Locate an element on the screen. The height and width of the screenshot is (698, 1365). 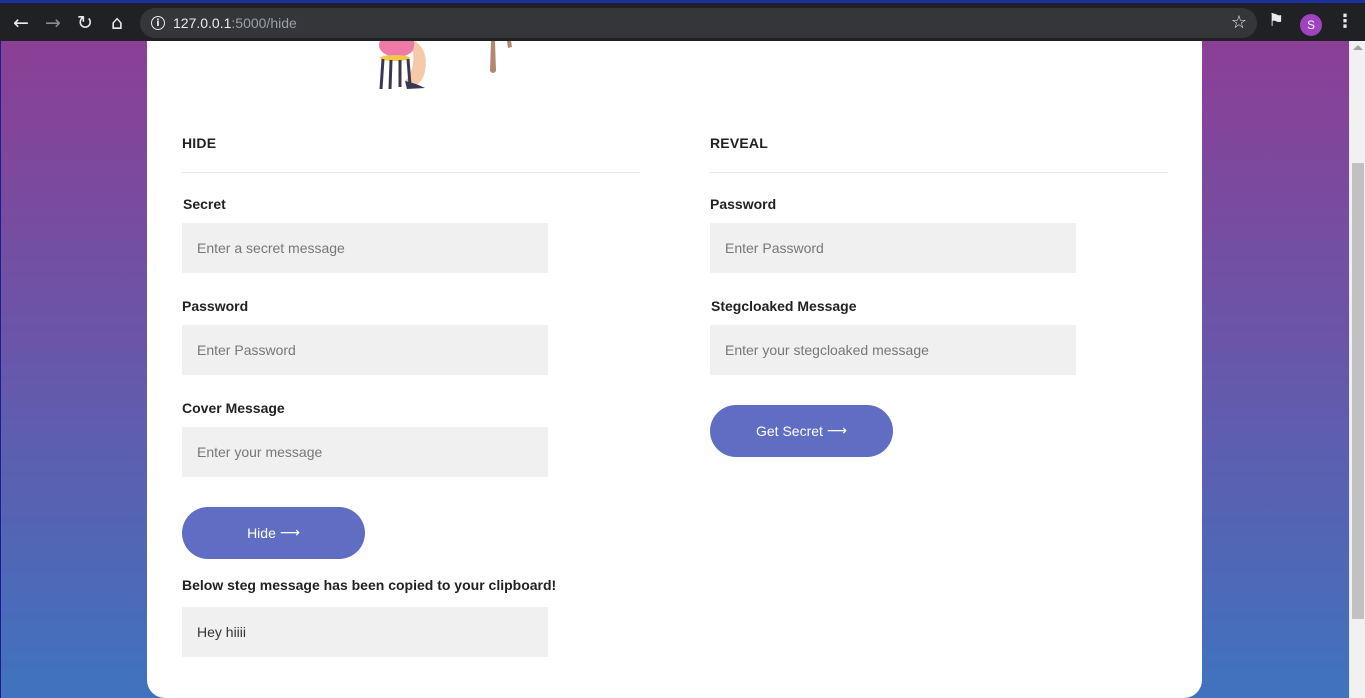
star-icon: ☆ is located at coordinates (1239, 22).